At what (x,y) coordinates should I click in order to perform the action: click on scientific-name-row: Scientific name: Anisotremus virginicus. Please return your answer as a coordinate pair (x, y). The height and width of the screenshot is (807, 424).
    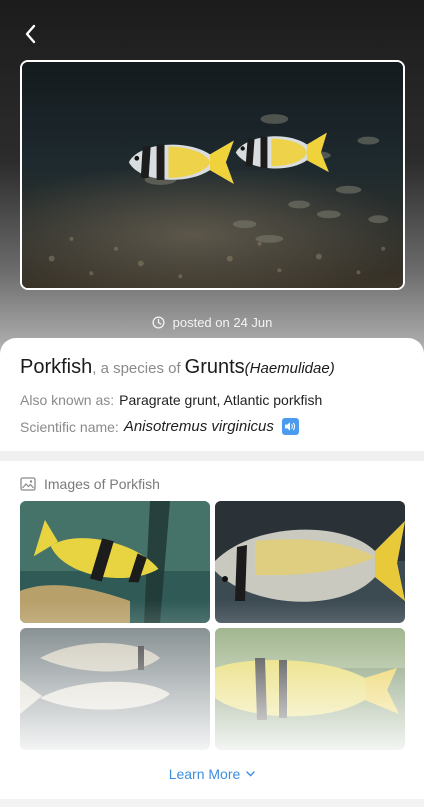
    Looking at the image, I should click on (159, 426).